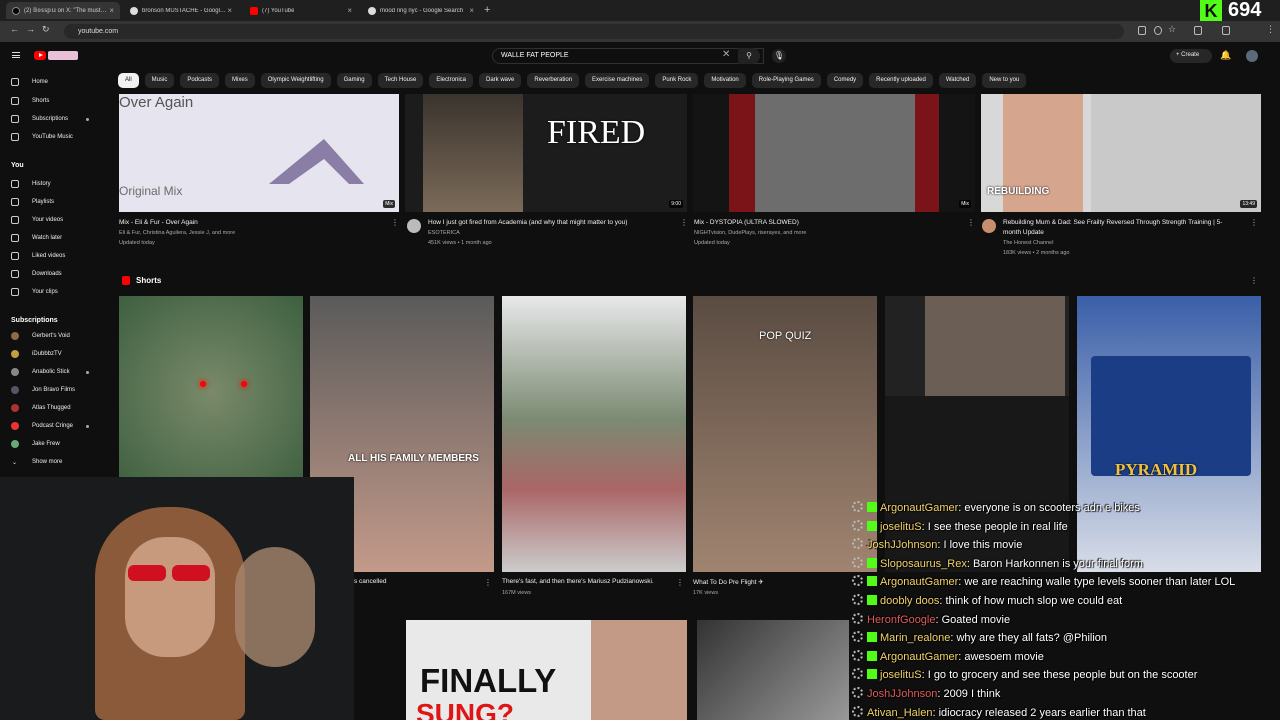 This screenshot has width=1280, height=720. Describe the element at coordinates (17, 165) in the screenshot. I see `you-section-header: You` at that location.